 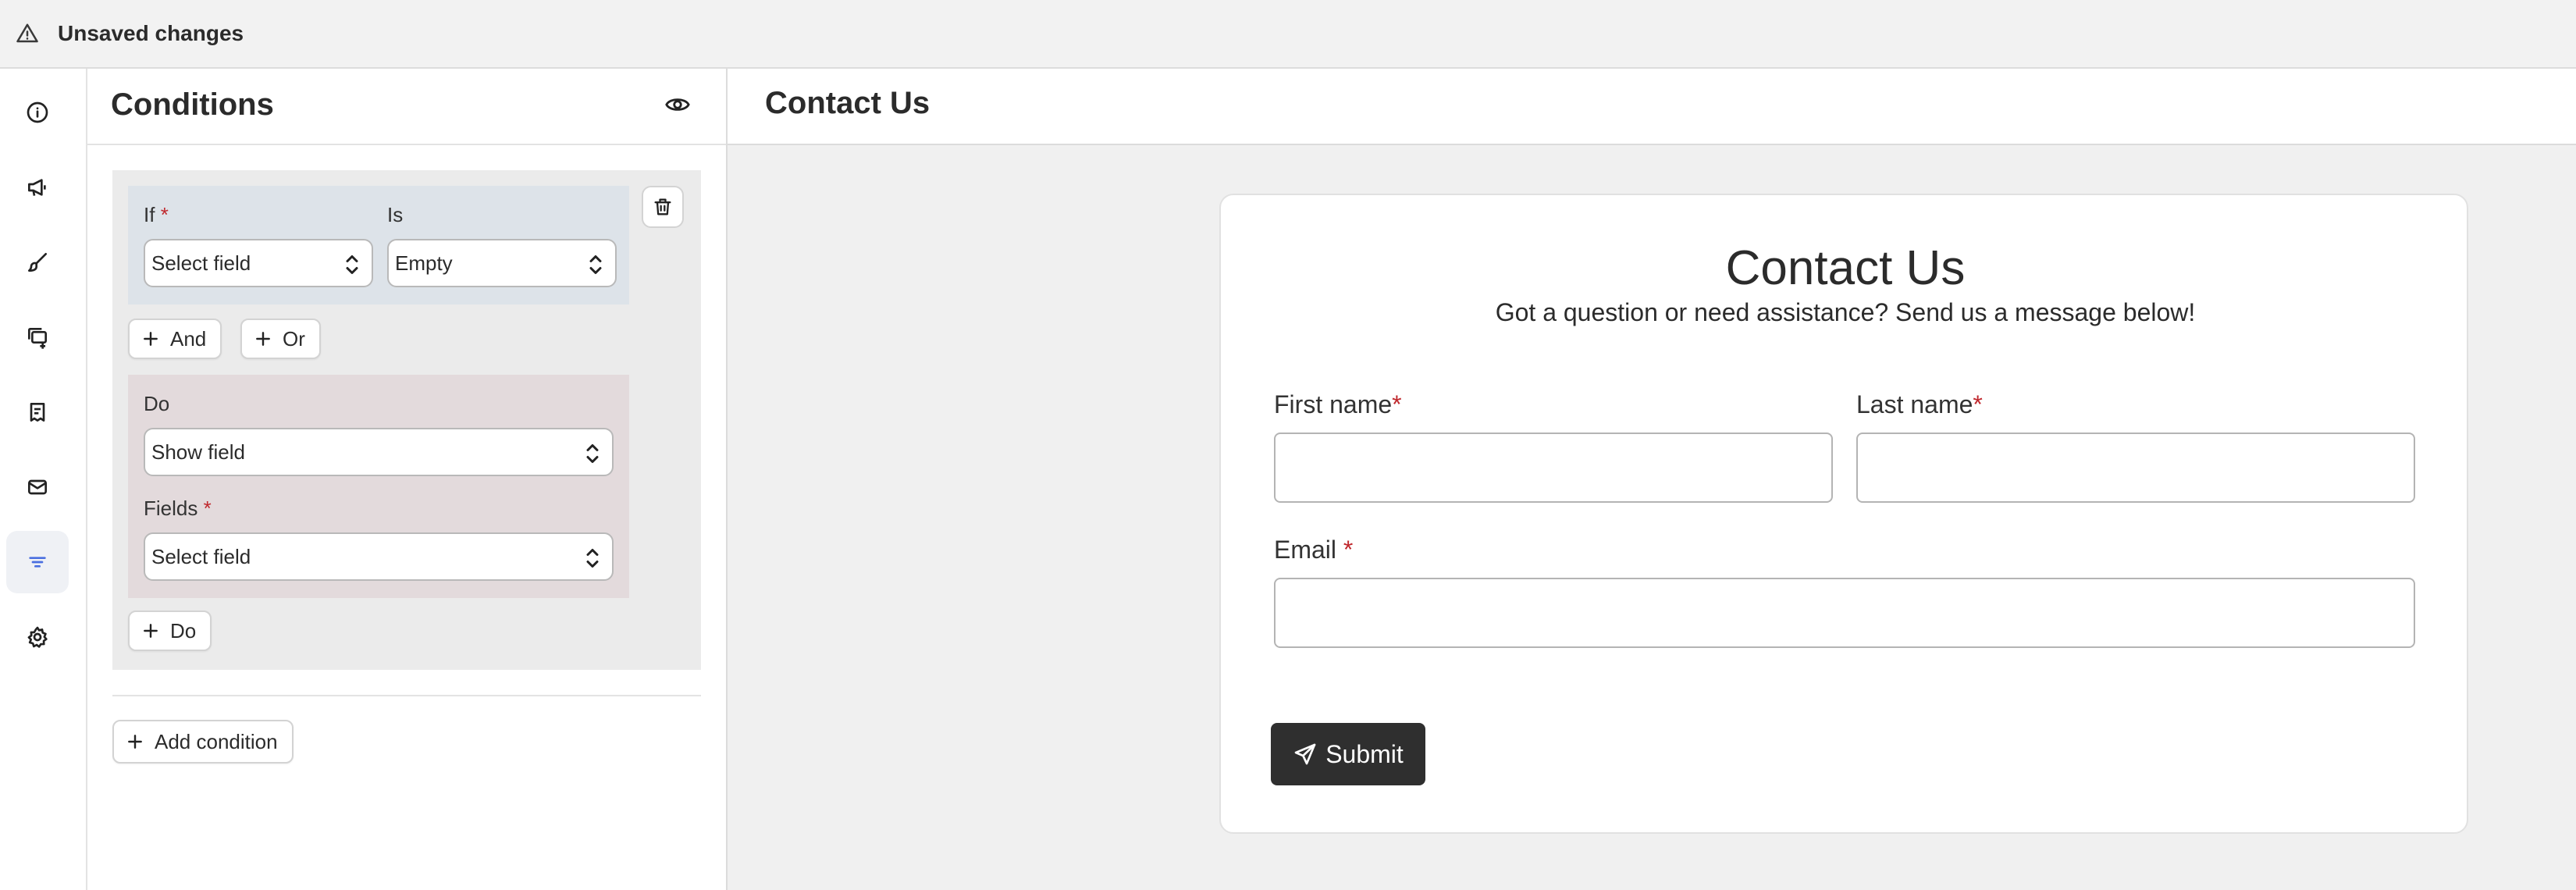 What do you see at coordinates (1844, 613) in the screenshot?
I see `email-input` at bounding box center [1844, 613].